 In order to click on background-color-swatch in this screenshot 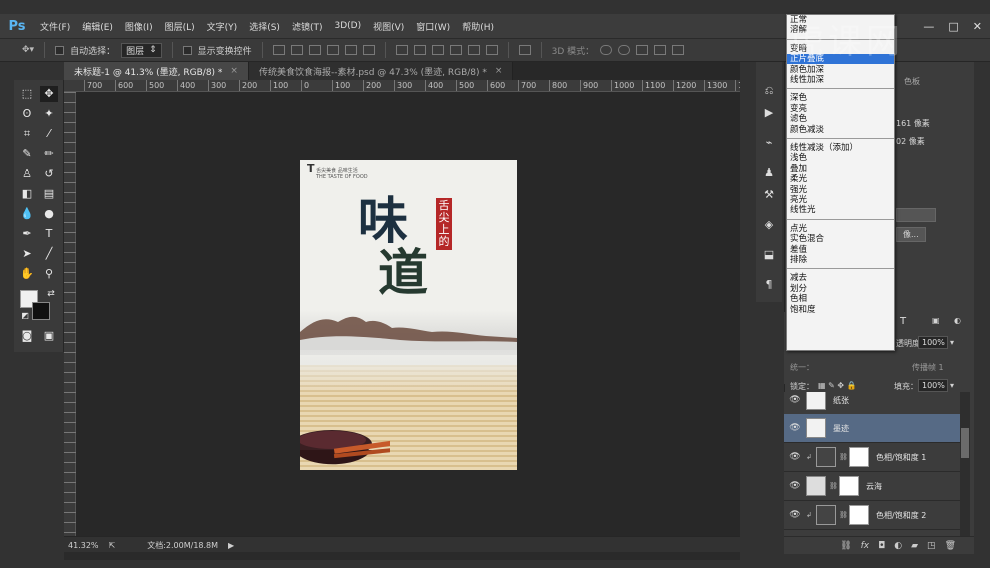, I will do `click(41, 311)`.